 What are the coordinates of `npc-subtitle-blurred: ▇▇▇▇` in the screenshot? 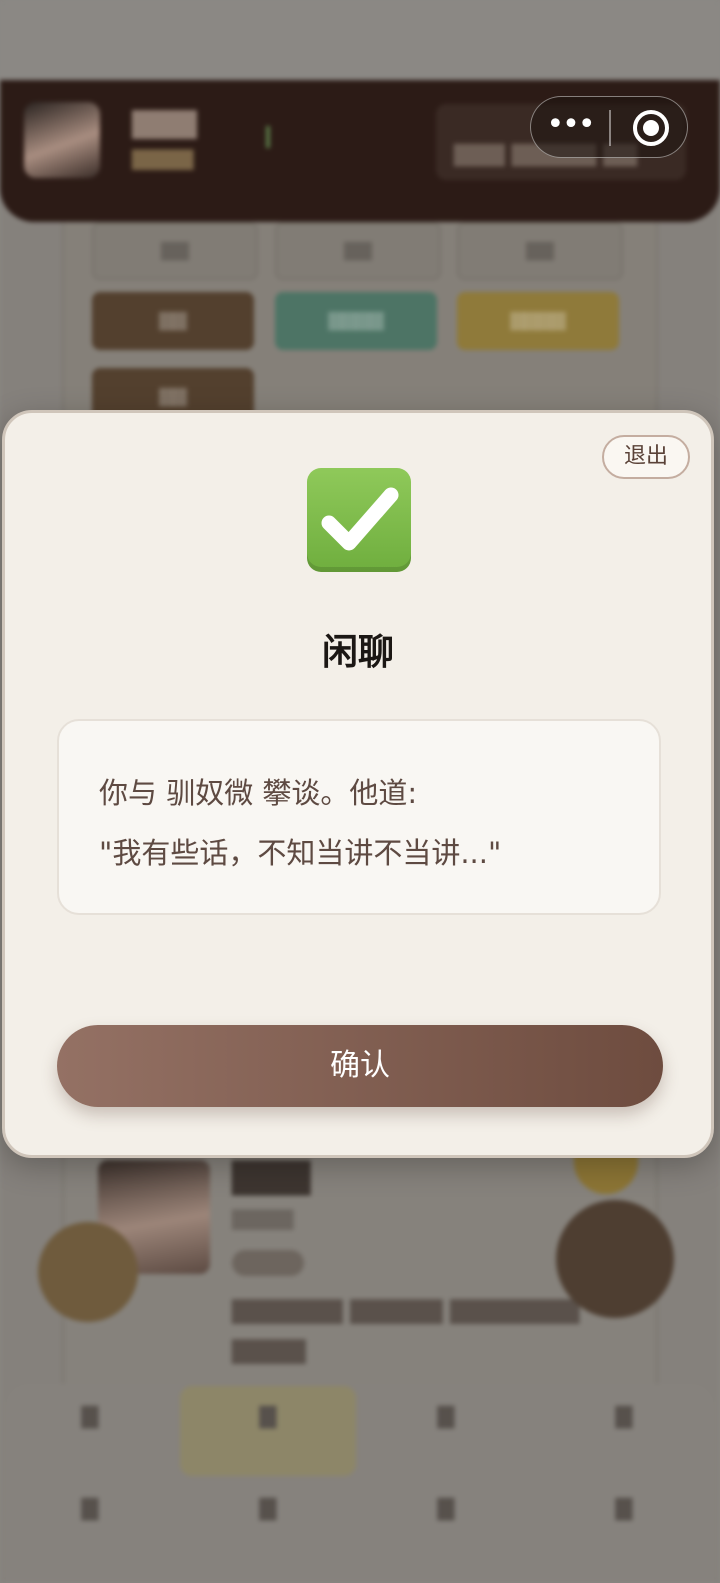 It's located at (263, 1218).